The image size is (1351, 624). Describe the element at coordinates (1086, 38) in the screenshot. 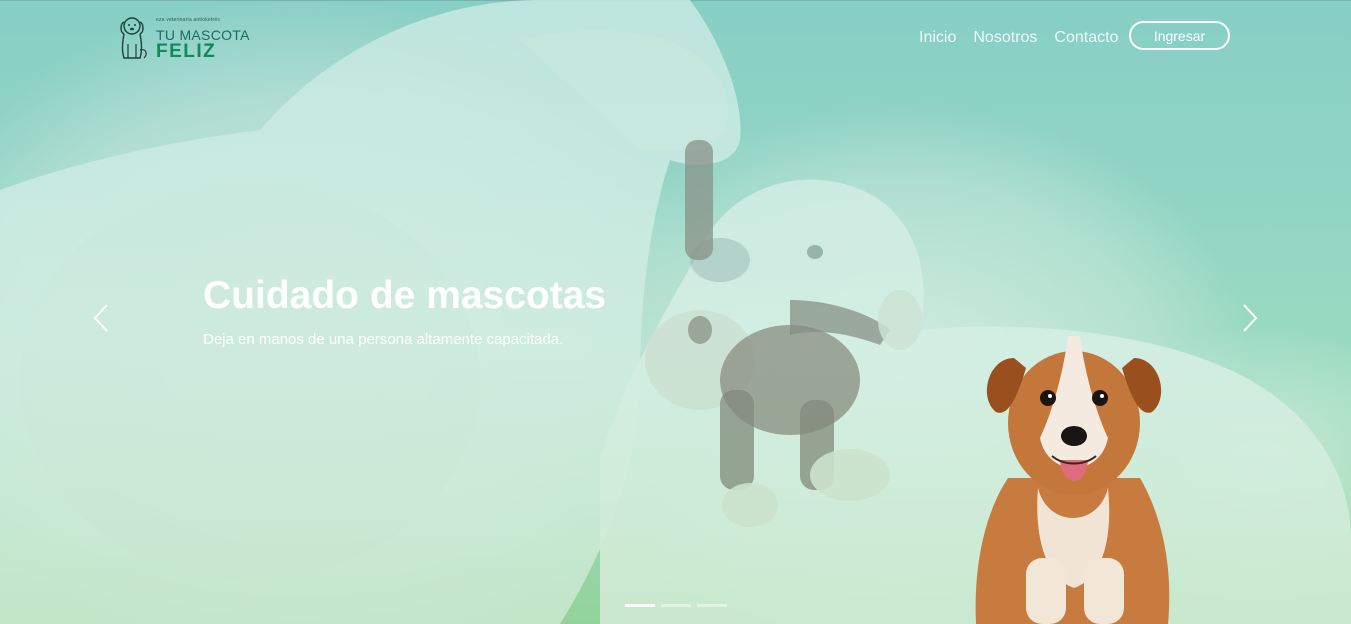

I see `nav-link-contacto: Contacto` at that location.